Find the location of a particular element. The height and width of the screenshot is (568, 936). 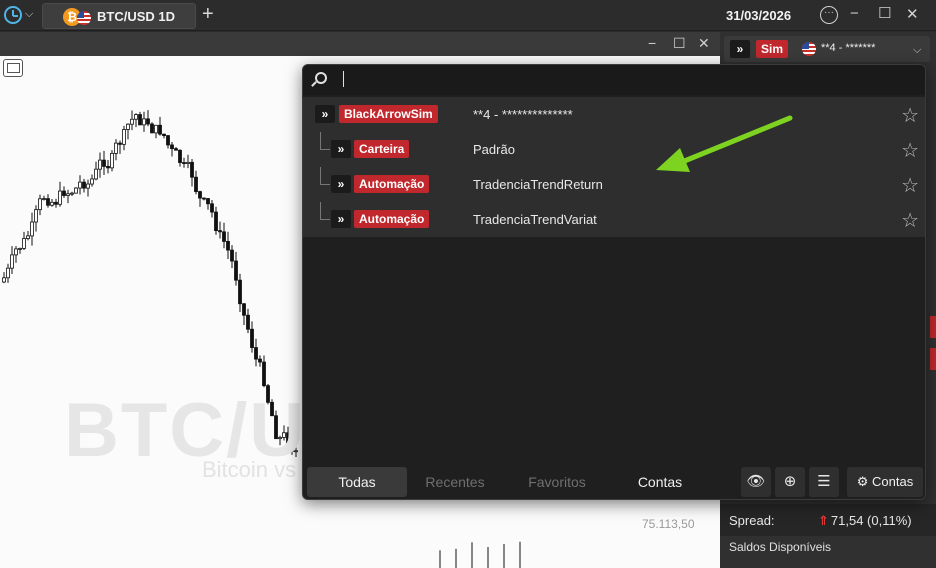

account-name: TradenciaTrendReturn is located at coordinates (538, 184).